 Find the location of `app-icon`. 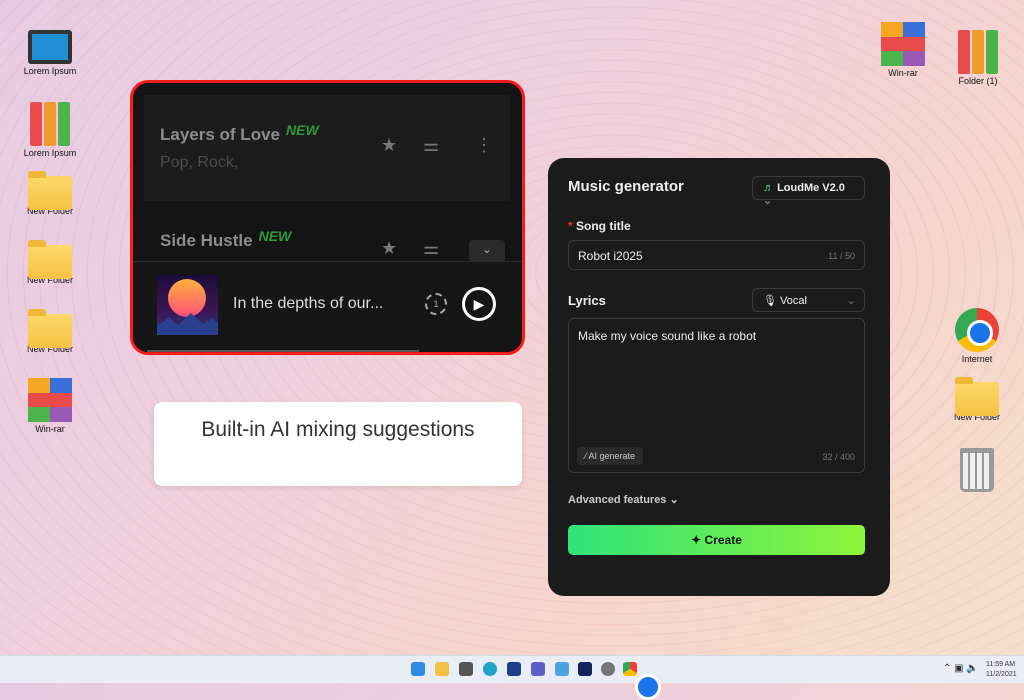

app-icon is located at coordinates (562, 669).